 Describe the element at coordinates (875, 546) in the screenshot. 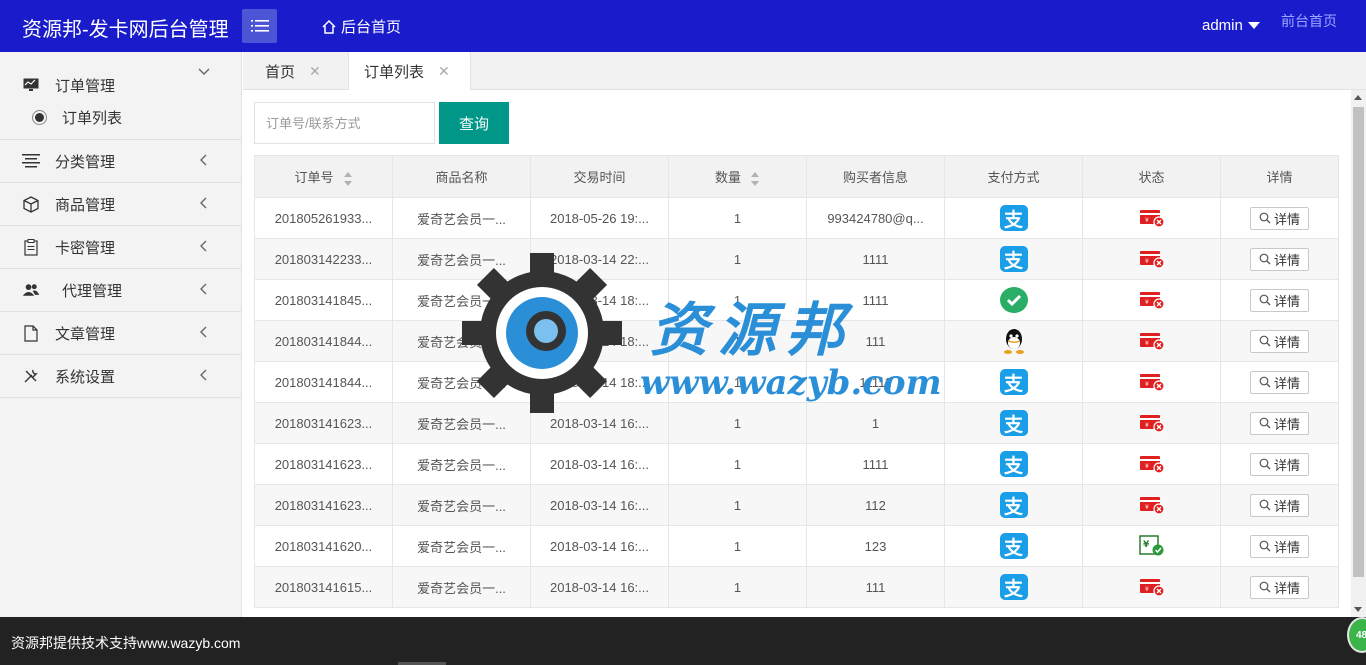

I see `cell-buyer: 123` at that location.